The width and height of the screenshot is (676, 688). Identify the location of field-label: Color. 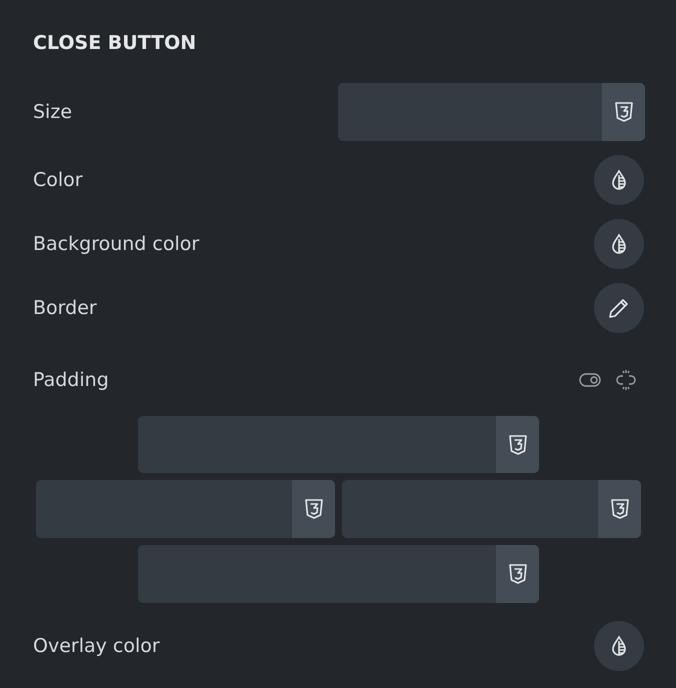
(58, 180).